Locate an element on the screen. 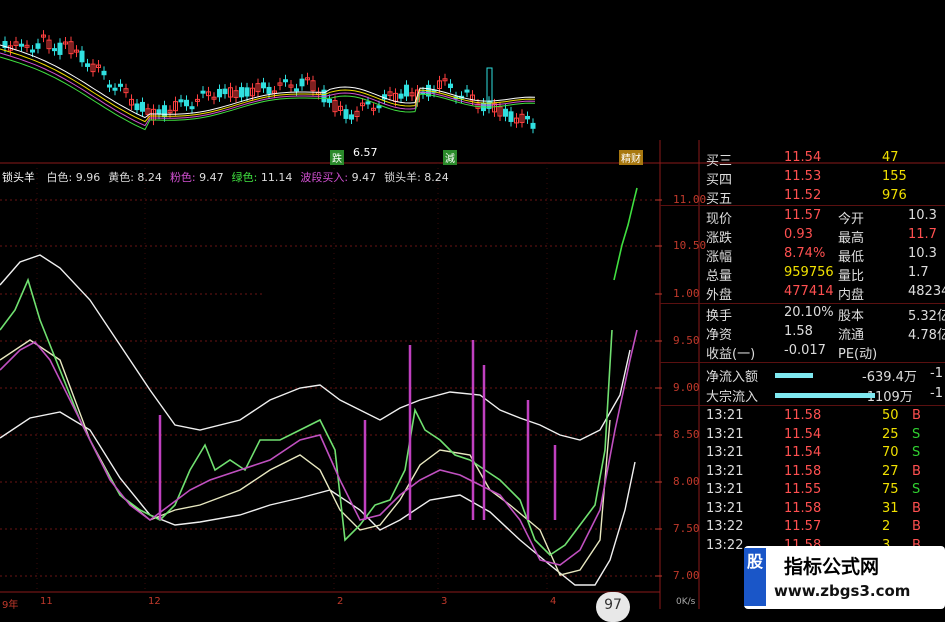  stat-label: 收益(一) is located at coordinates (731, 354).